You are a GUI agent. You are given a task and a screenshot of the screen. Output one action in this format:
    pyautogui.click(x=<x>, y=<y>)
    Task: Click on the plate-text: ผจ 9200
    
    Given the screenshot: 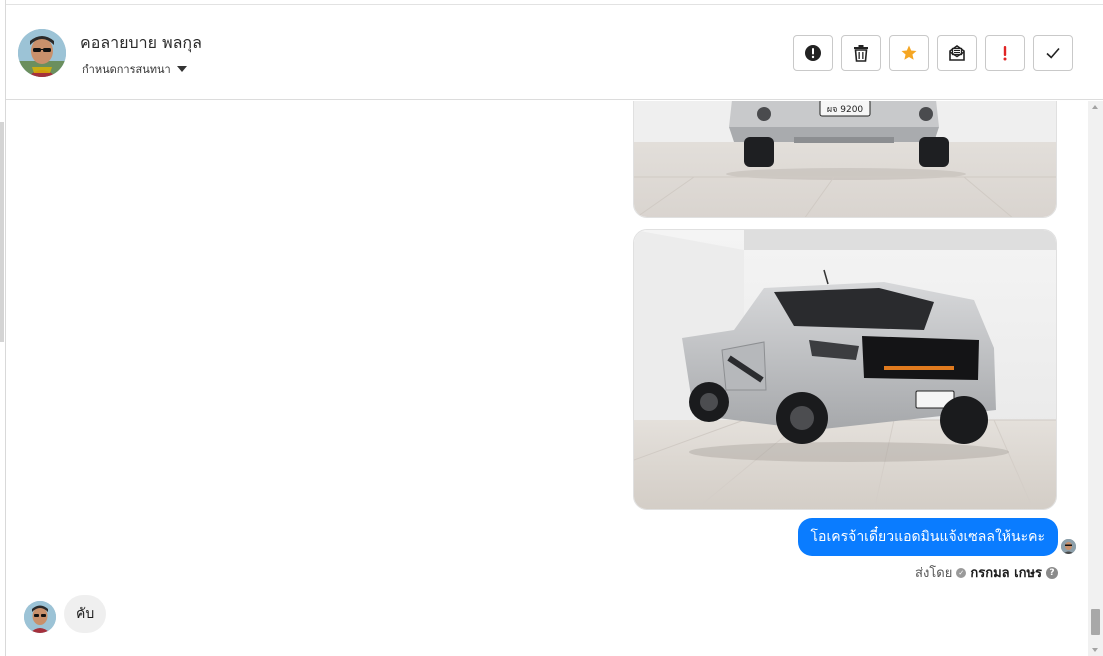 What is the action you would take?
    pyautogui.click(x=845, y=110)
    